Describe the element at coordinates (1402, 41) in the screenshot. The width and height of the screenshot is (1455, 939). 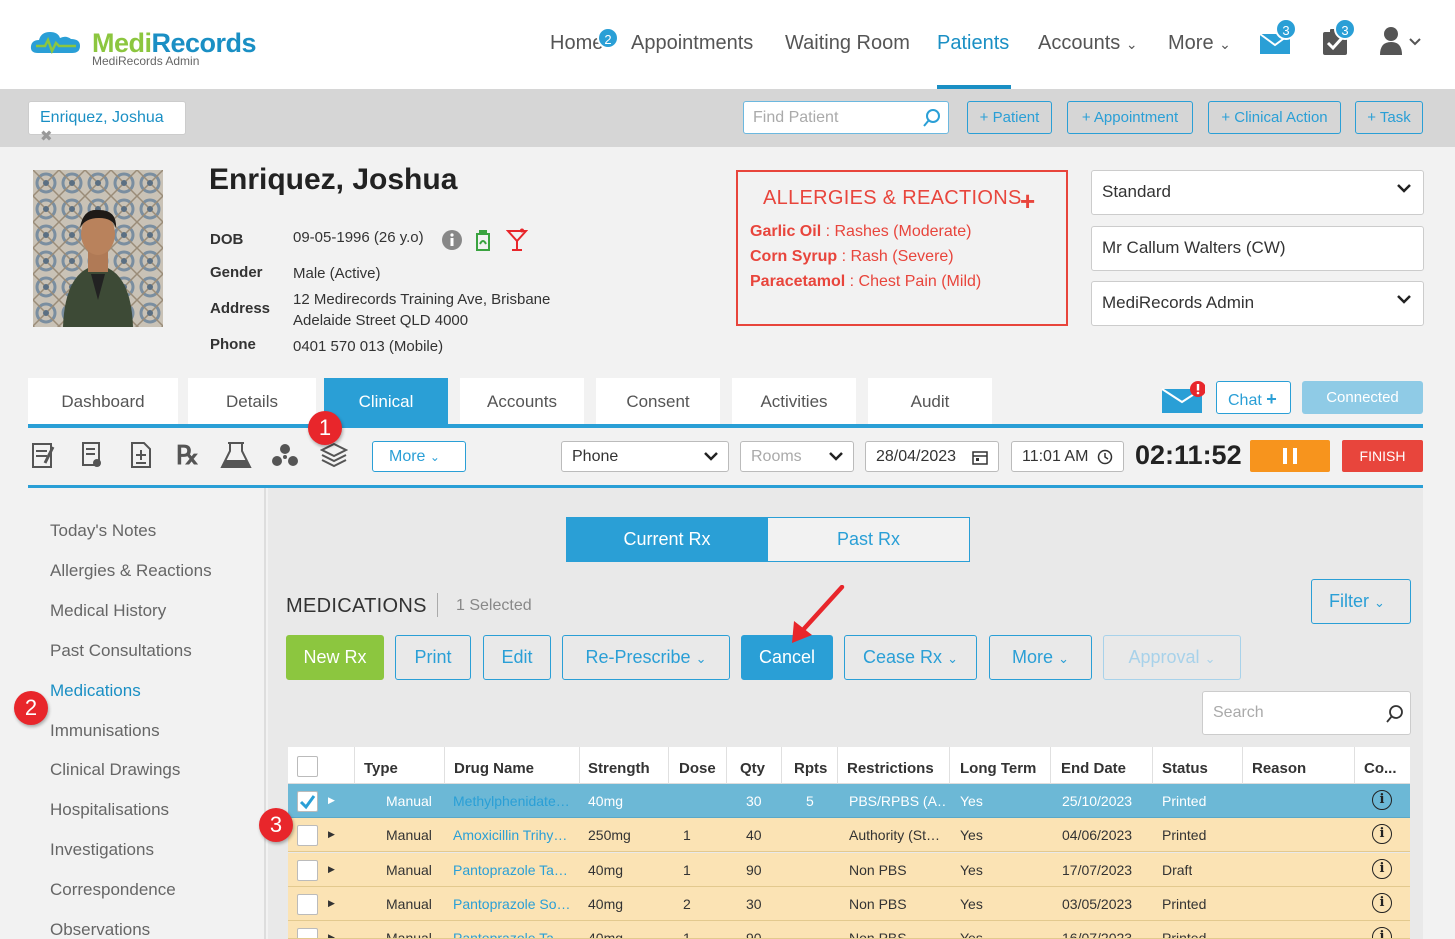
I see `user-avatar-icon` at that location.